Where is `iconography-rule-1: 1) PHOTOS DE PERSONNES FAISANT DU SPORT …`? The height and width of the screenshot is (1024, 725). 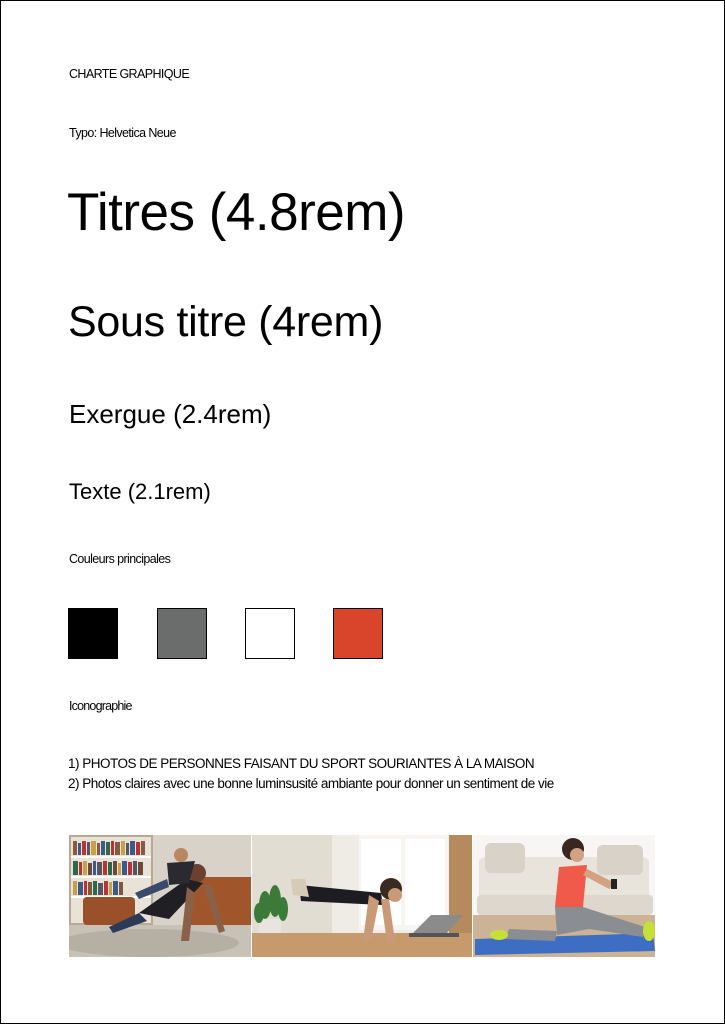
iconography-rule-1: 1) PHOTOS DE PERSONNES FAISANT DU SPORT … is located at coordinates (301, 763).